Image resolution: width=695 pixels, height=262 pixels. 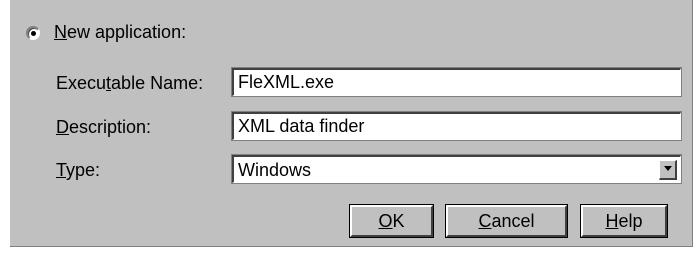 What do you see at coordinates (61, 170) in the screenshot?
I see `type-mnemonic: T` at bounding box center [61, 170].